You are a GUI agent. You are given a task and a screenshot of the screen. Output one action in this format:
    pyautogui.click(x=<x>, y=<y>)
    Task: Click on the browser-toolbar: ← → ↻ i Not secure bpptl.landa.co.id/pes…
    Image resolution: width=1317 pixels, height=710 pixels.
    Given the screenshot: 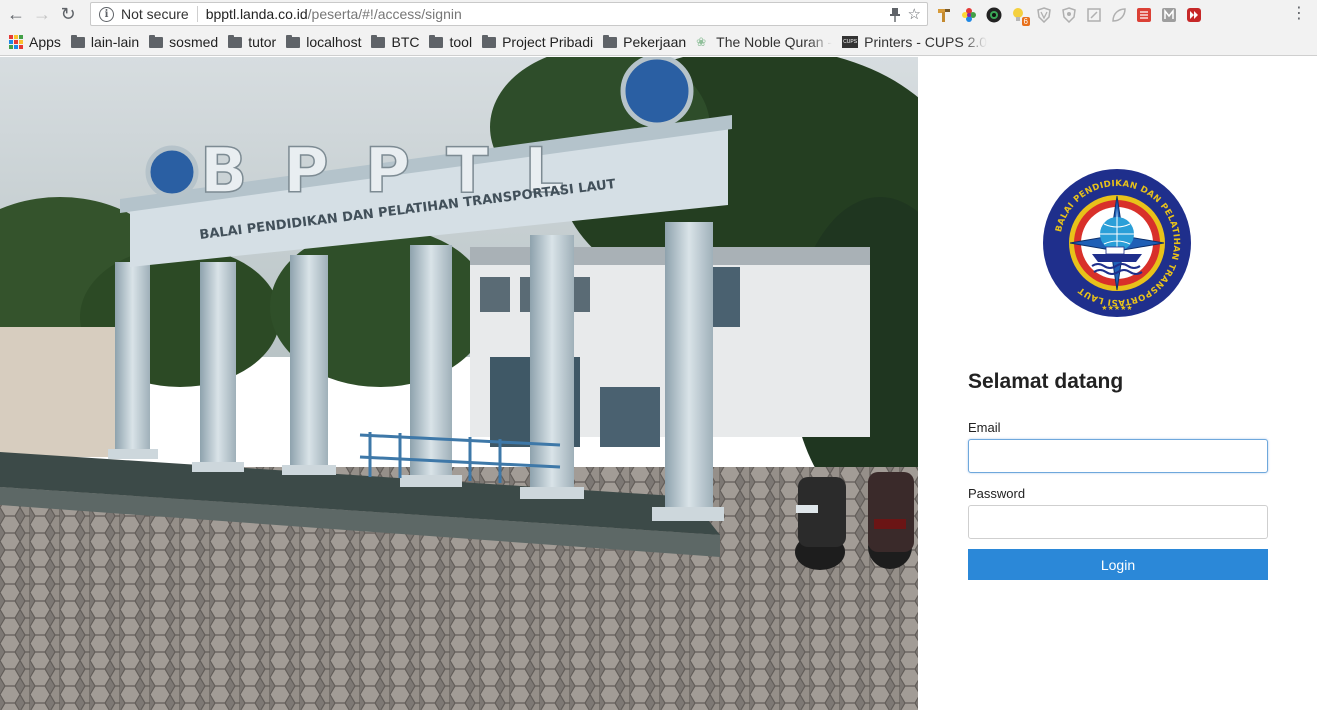 What is the action you would take?
    pyautogui.click(x=658, y=14)
    